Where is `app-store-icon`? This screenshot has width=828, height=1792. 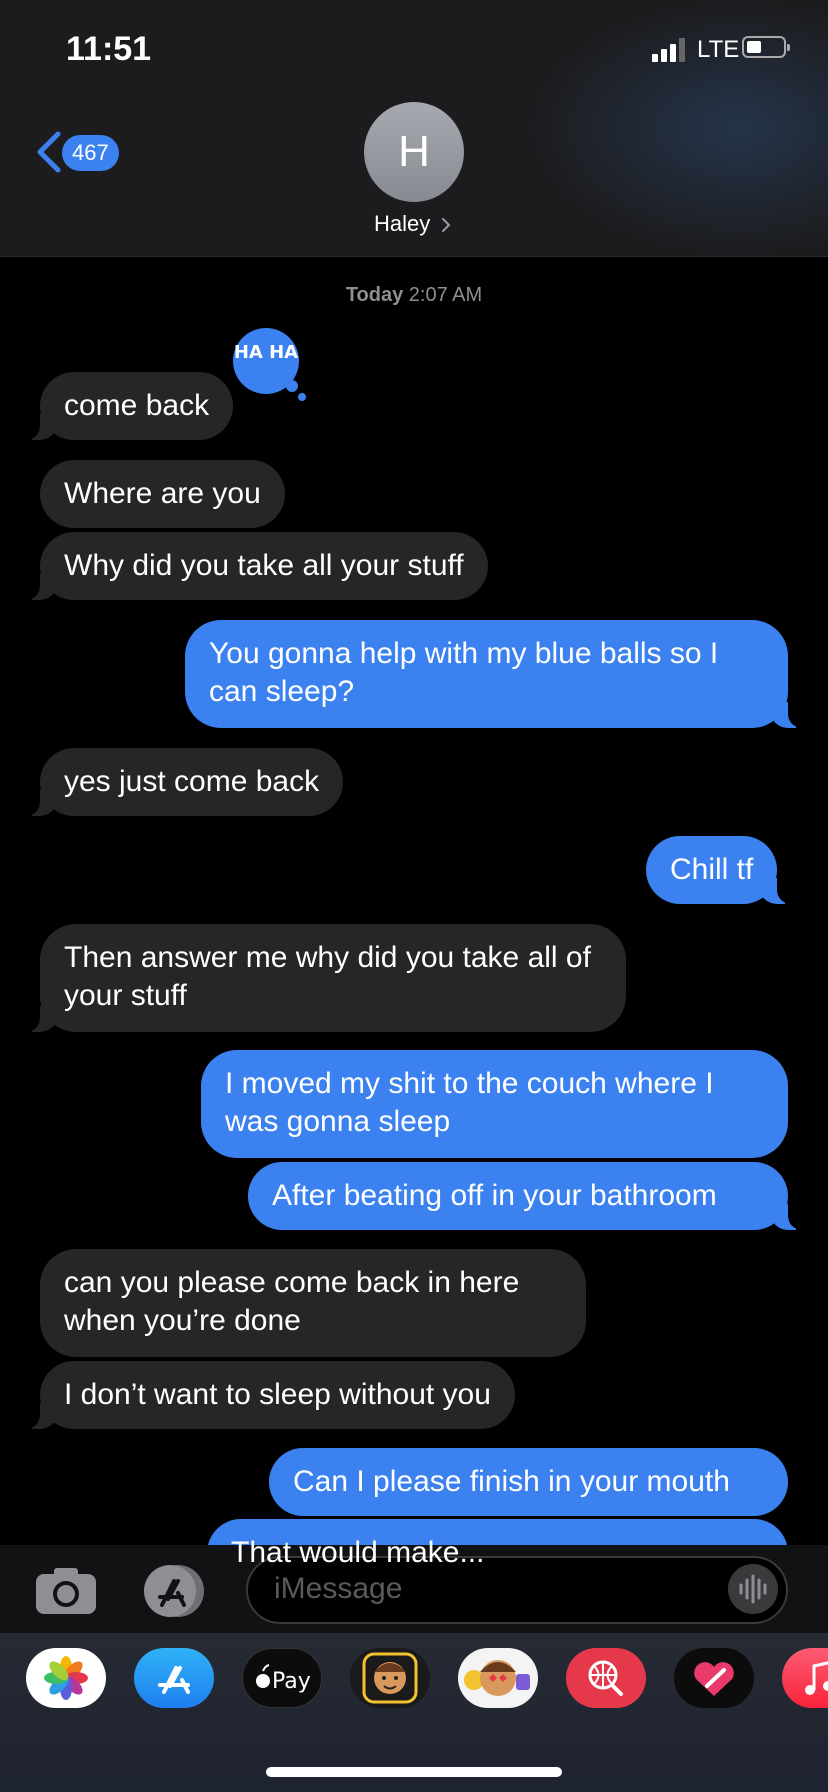
app-store-icon is located at coordinates (174, 1678).